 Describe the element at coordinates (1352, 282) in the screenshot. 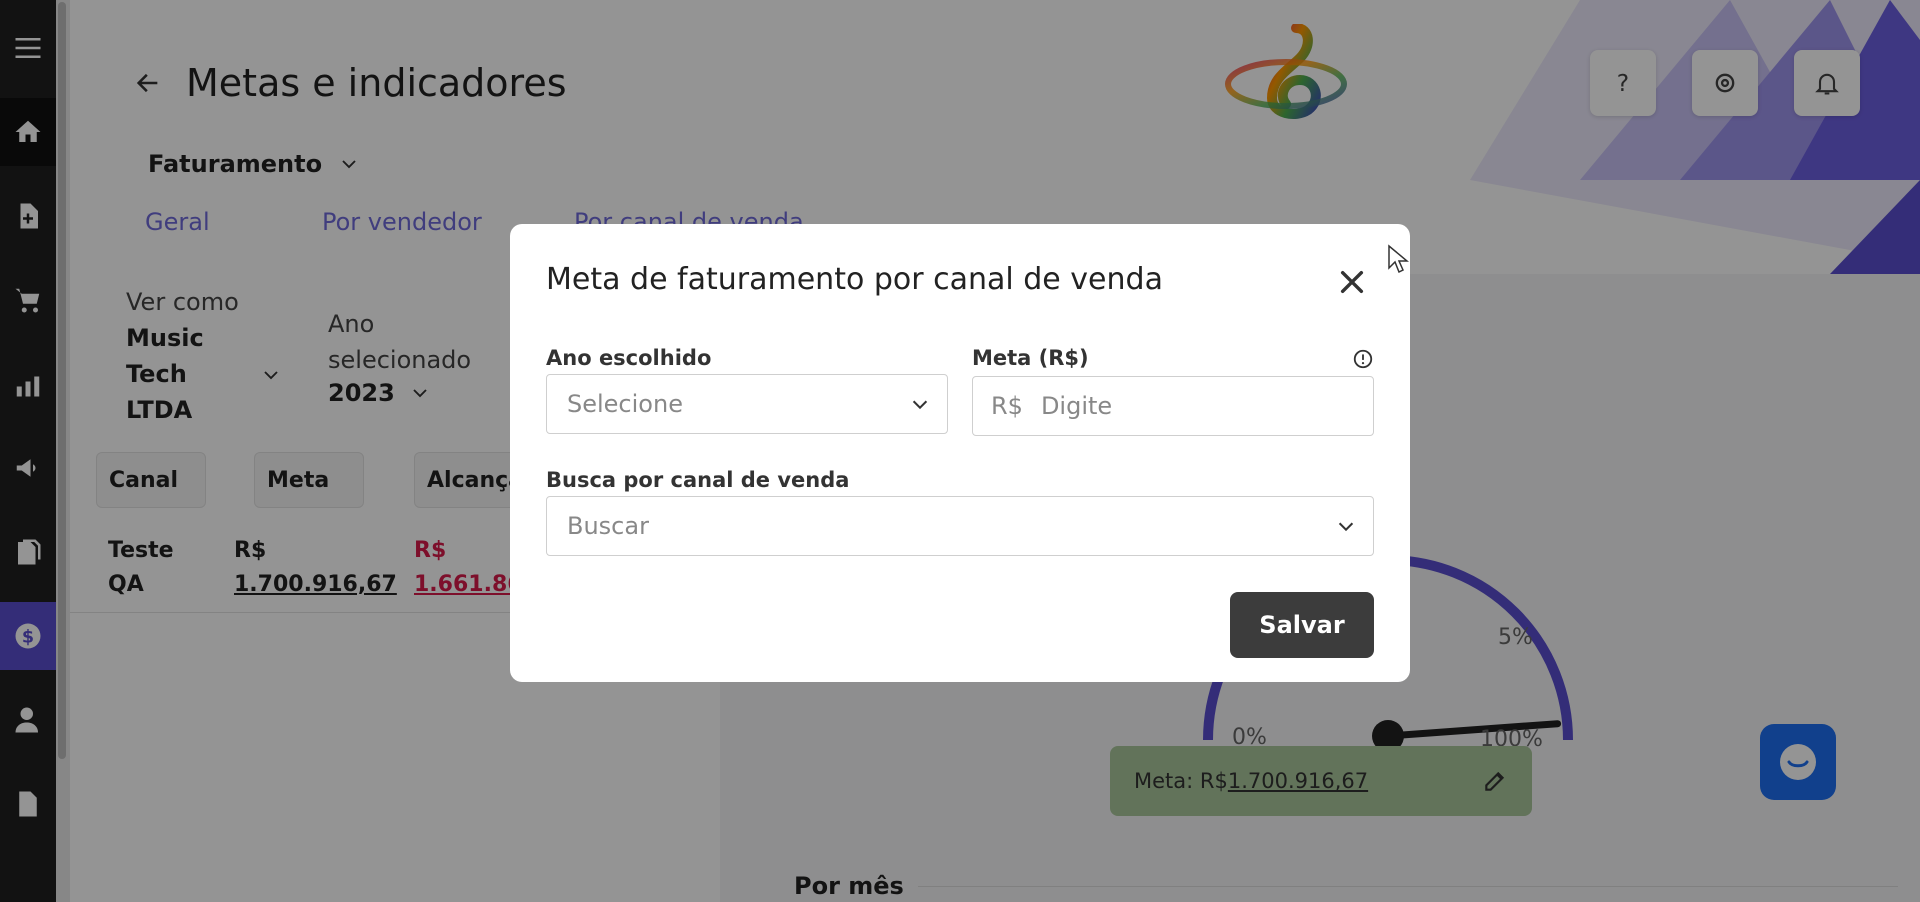

I see `close-icon` at that location.